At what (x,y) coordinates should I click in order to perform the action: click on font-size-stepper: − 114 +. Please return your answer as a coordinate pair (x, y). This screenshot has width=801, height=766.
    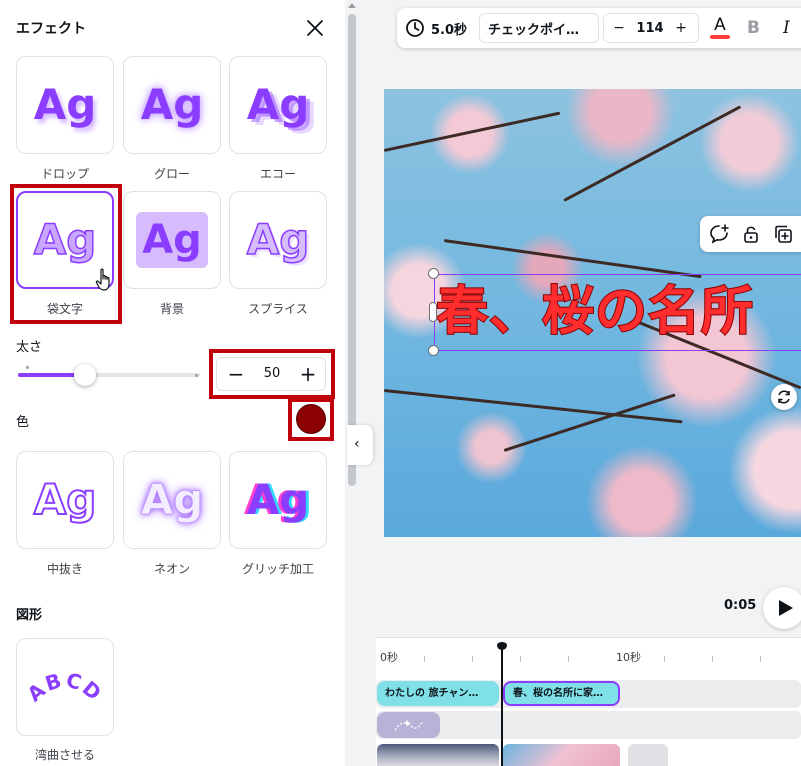
    Looking at the image, I should click on (651, 28).